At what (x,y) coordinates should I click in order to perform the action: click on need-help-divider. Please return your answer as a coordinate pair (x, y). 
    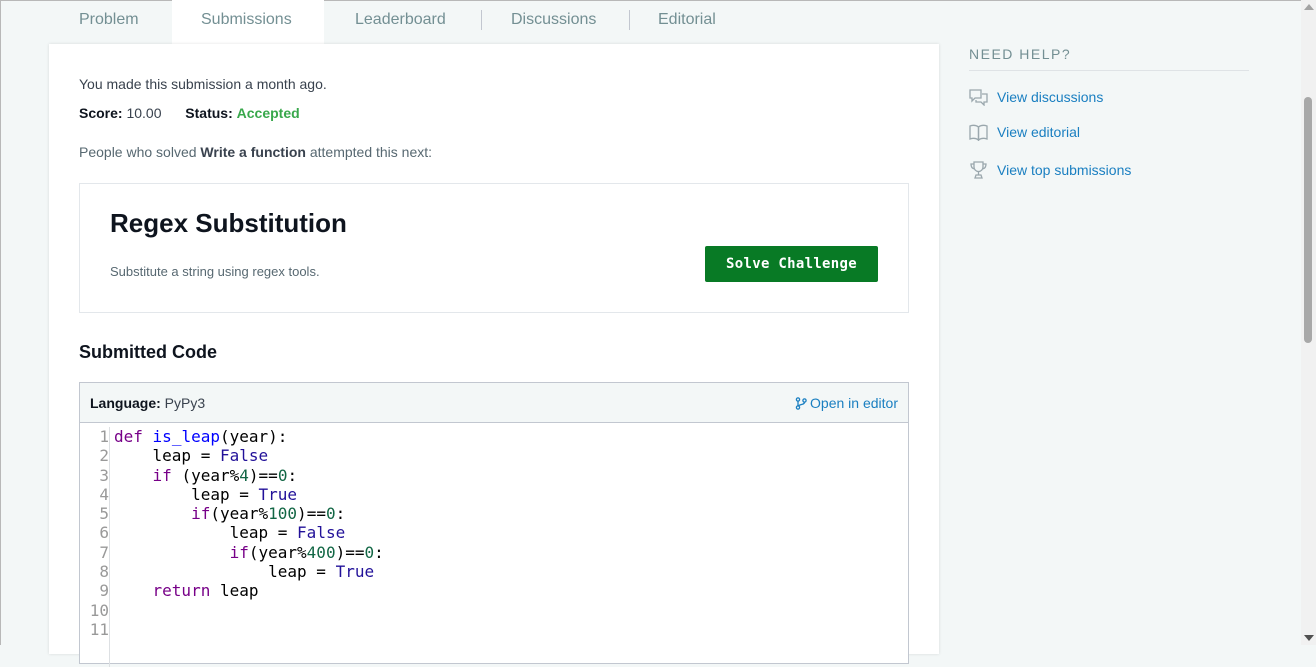
    Looking at the image, I should click on (1109, 70).